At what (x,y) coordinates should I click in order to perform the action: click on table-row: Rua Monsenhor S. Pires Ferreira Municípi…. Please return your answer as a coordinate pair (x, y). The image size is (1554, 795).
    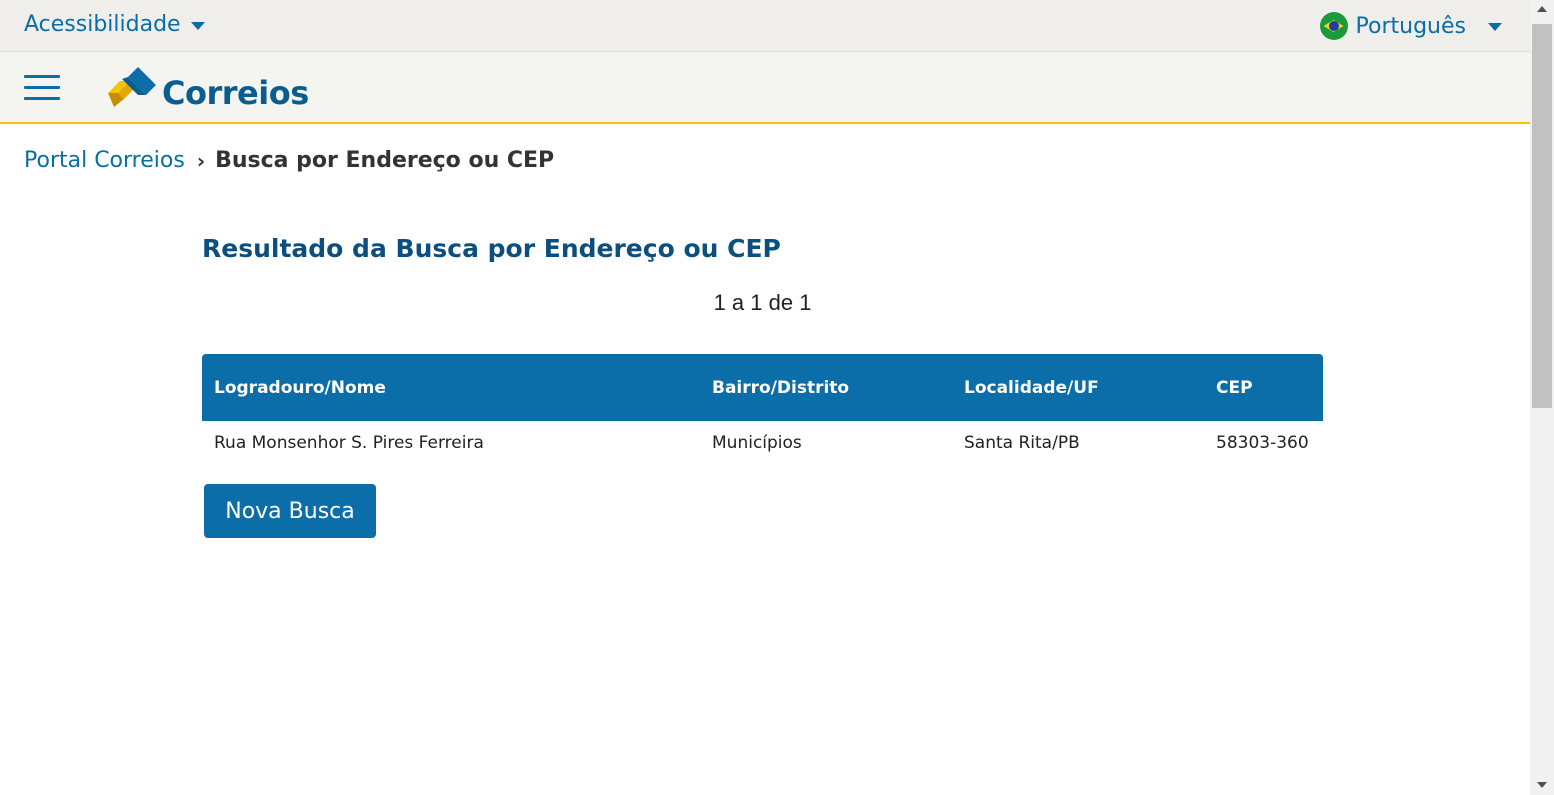
    Looking at the image, I should click on (762, 443).